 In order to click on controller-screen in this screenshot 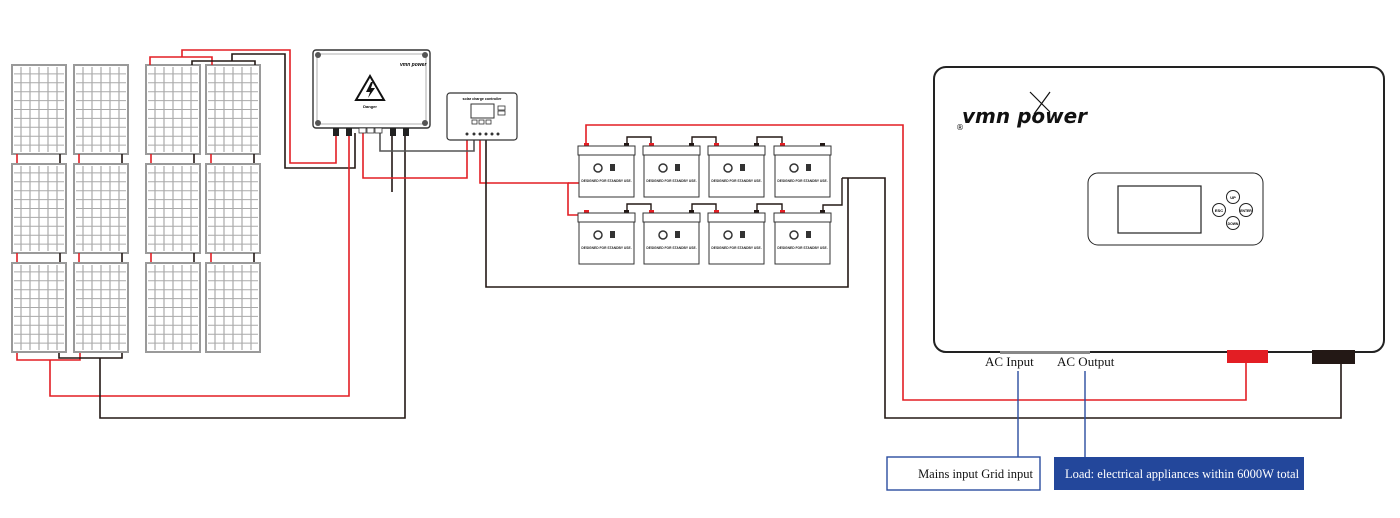, I will do `click(482, 111)`.